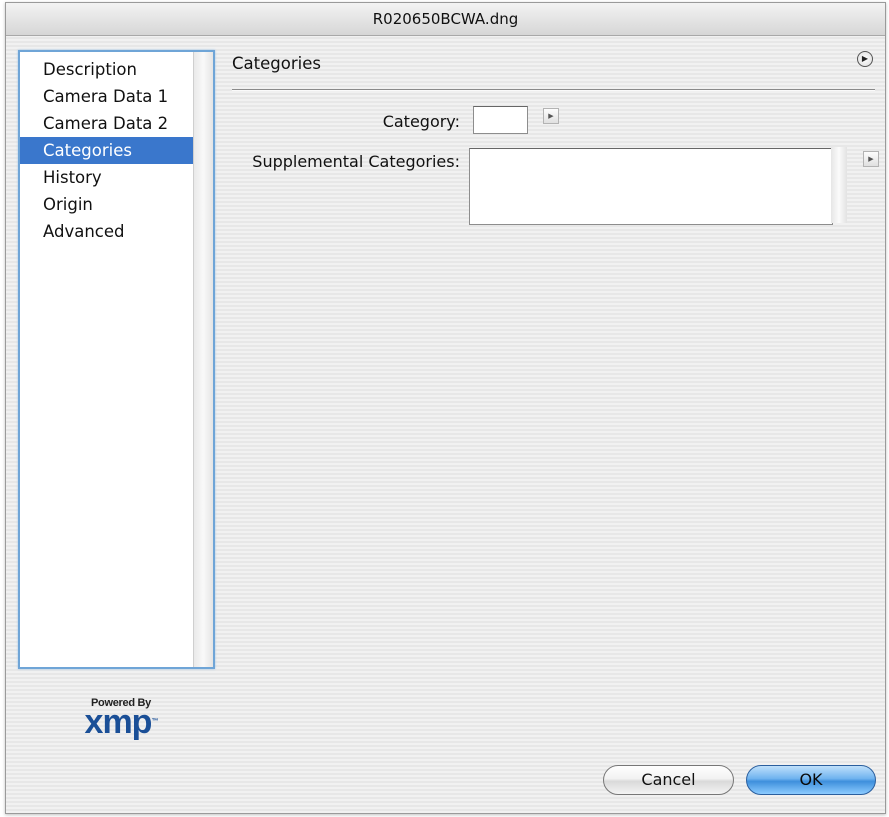 This screenshot has width=889, height=817. Describe the element at coordinates (553, 90) in the screenshot. I see `panel-divider` at that location.